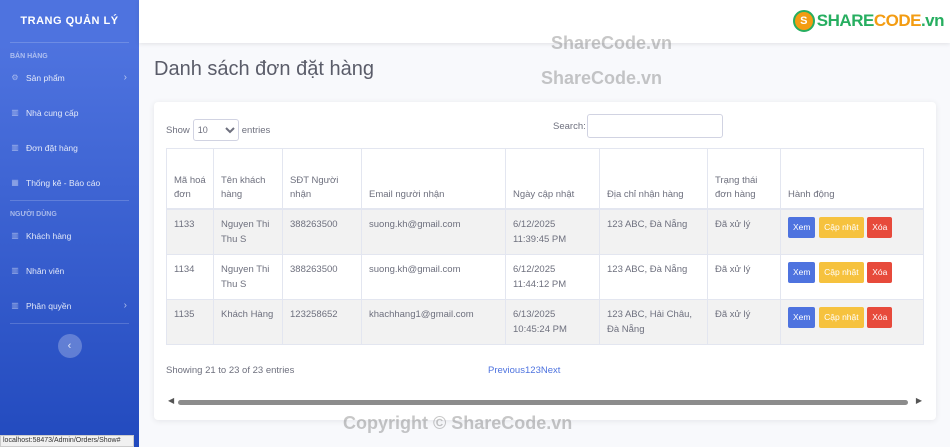 Image resolution: width=950 pixels, height=447 pixels. What do you see at coordinates (744, 179) in the screenshot?
I see `column-header: Trạng thái đơn hàng` at bounding box center [744, 179].